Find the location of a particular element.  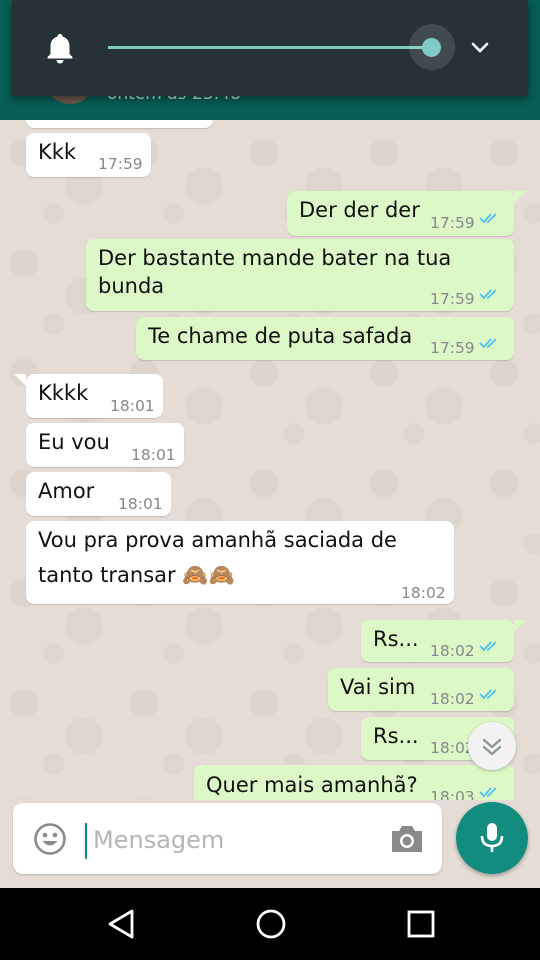

volume-slider-track is located at coordinates (269, 47).